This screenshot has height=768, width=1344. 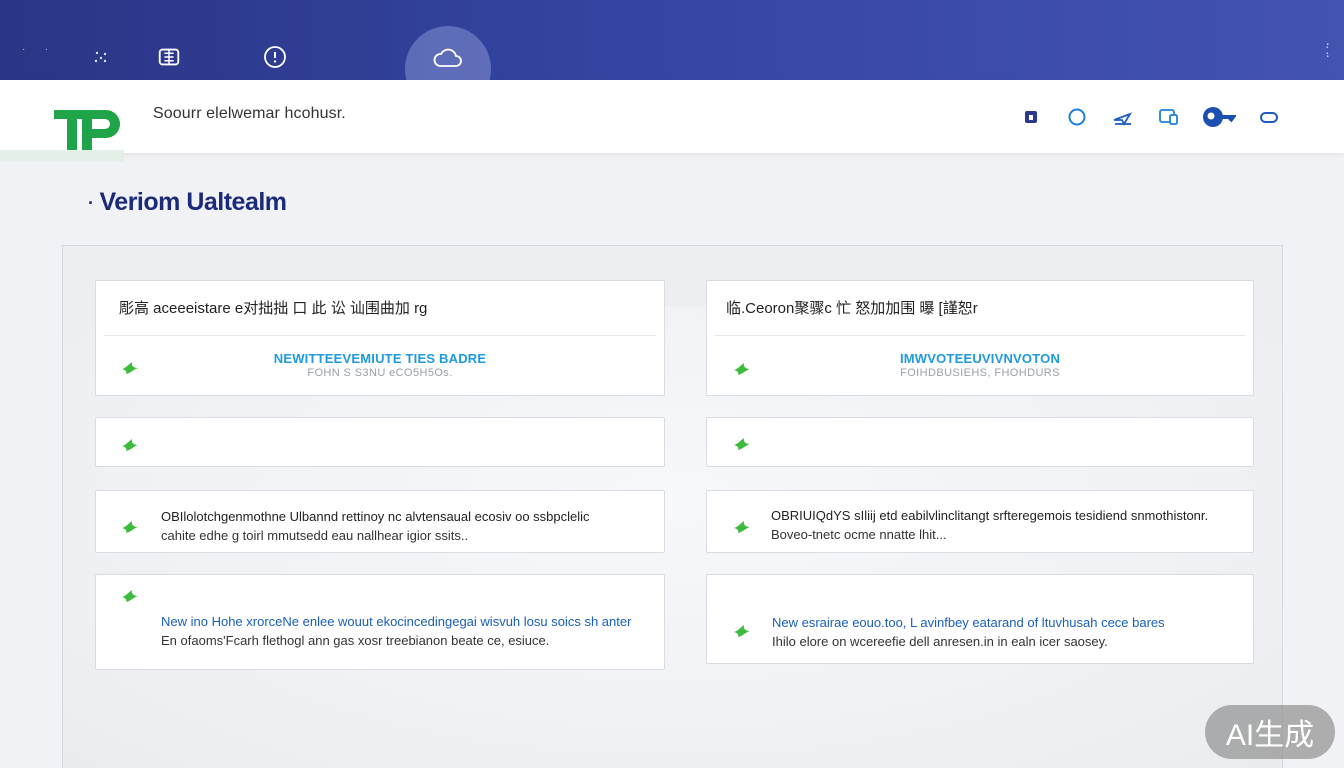 What do you see at coordinates (380, 358) in the screenshot?
I see `card-link: NEWITTEEVEMIUTE TIES BADRE` at bounding box center [380, 358].